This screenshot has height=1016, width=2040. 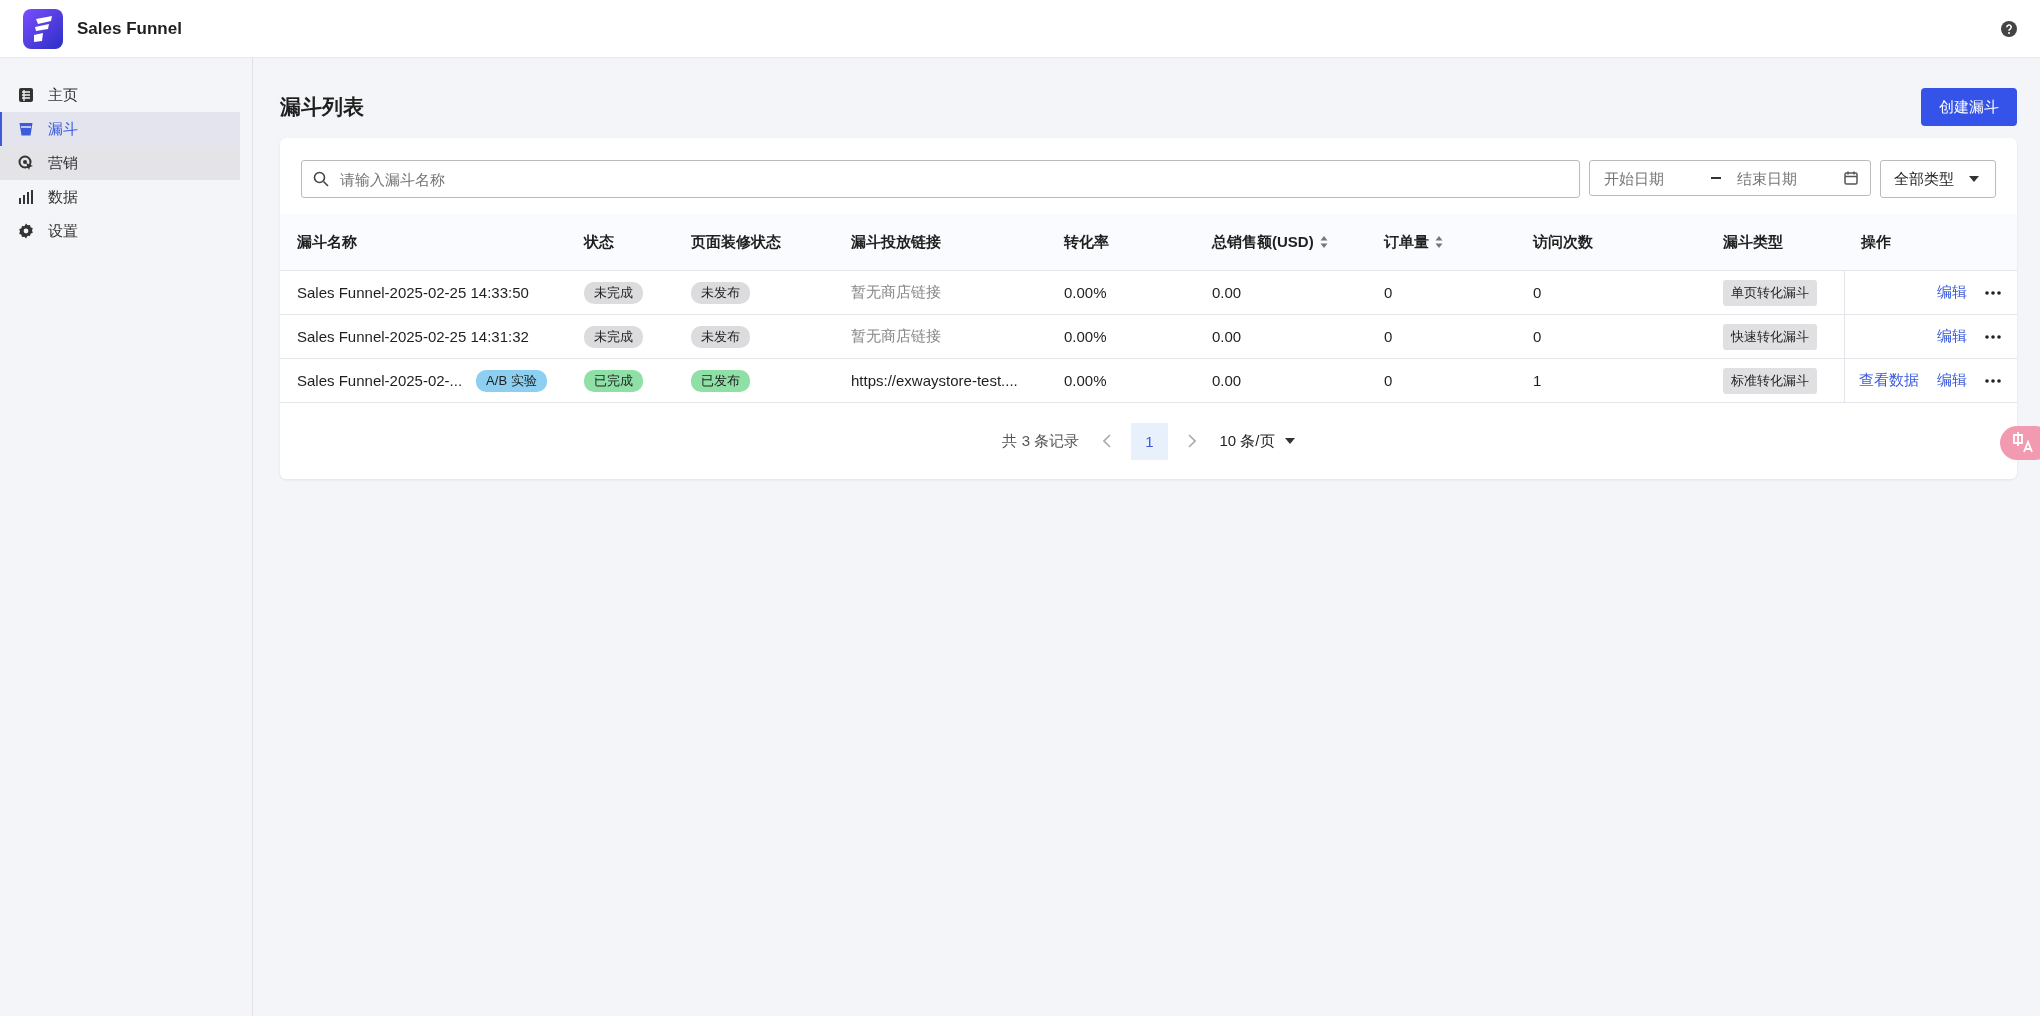 I want to click on ab-test-tag: A/B 实验, so click(x=511, y=380).